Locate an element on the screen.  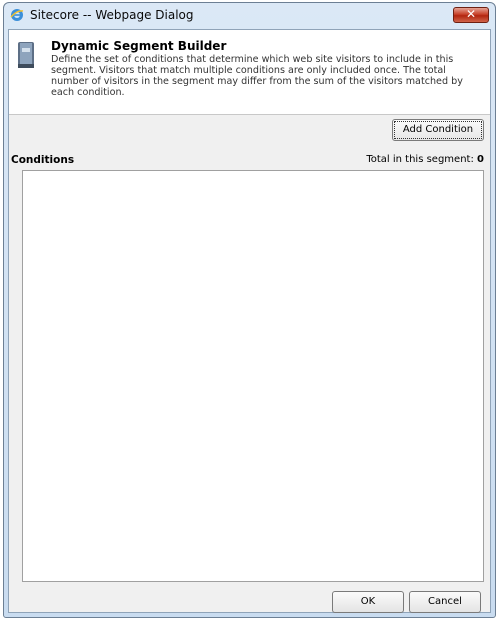
header-title: Dynamic Segment Builder is located at coordinates (139, 46).